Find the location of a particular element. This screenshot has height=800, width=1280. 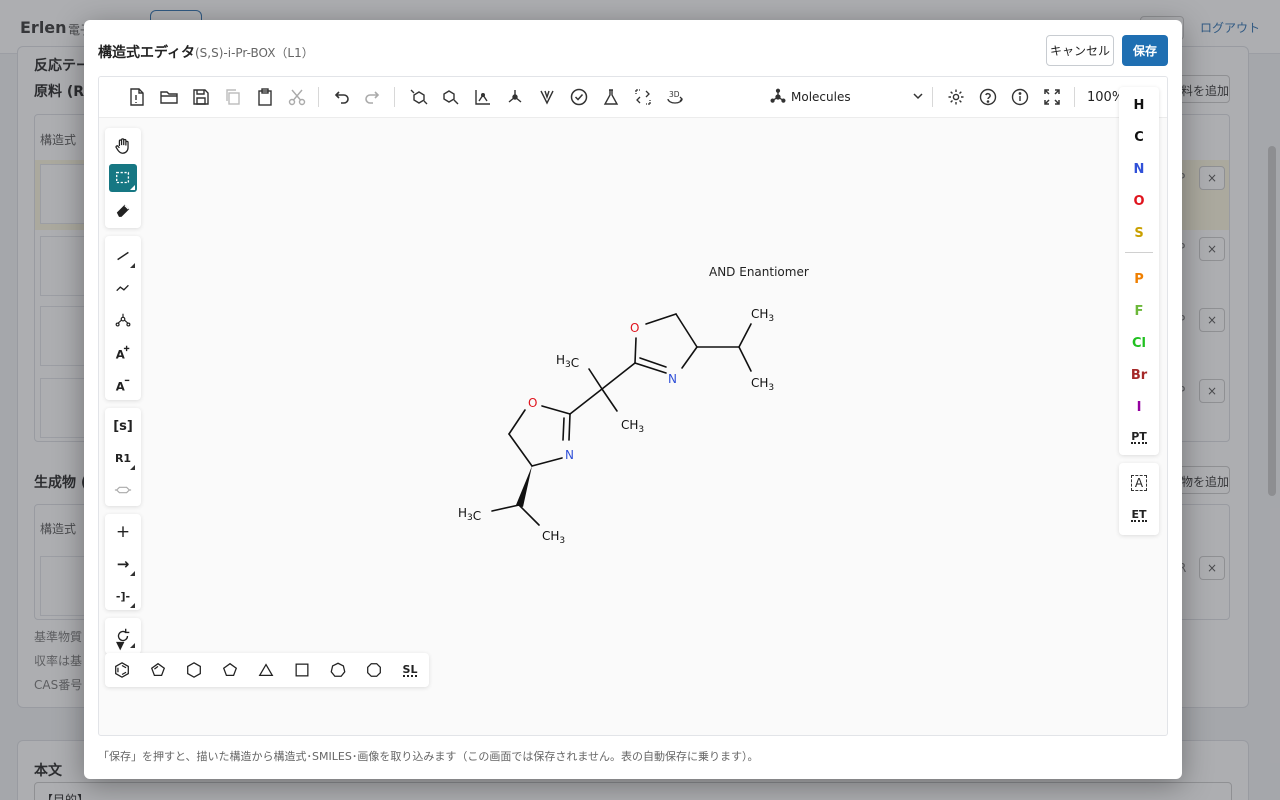

calculate-cip-icon is located at coordinates (515, 97).